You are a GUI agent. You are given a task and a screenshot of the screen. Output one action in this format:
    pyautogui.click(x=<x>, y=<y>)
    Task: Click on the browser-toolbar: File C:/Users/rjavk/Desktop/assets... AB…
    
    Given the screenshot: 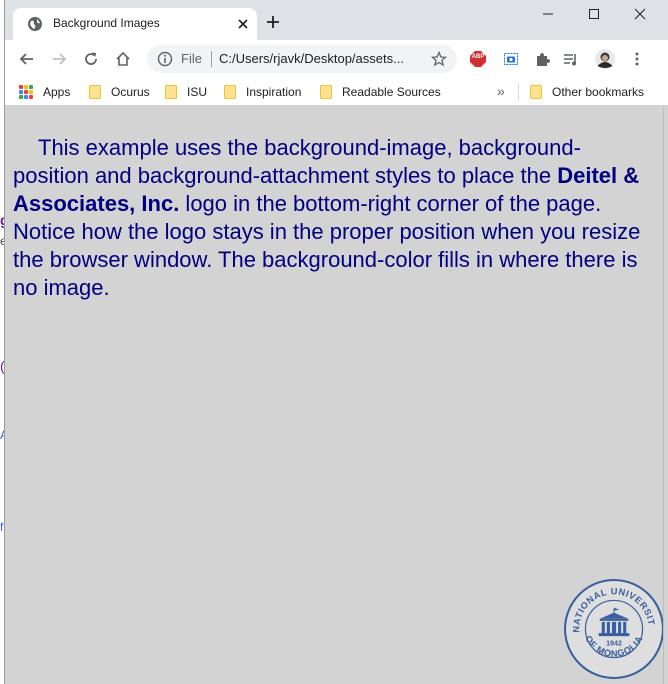 What is the action you would take?
    pyautogui.click(x=336, y=59)
    